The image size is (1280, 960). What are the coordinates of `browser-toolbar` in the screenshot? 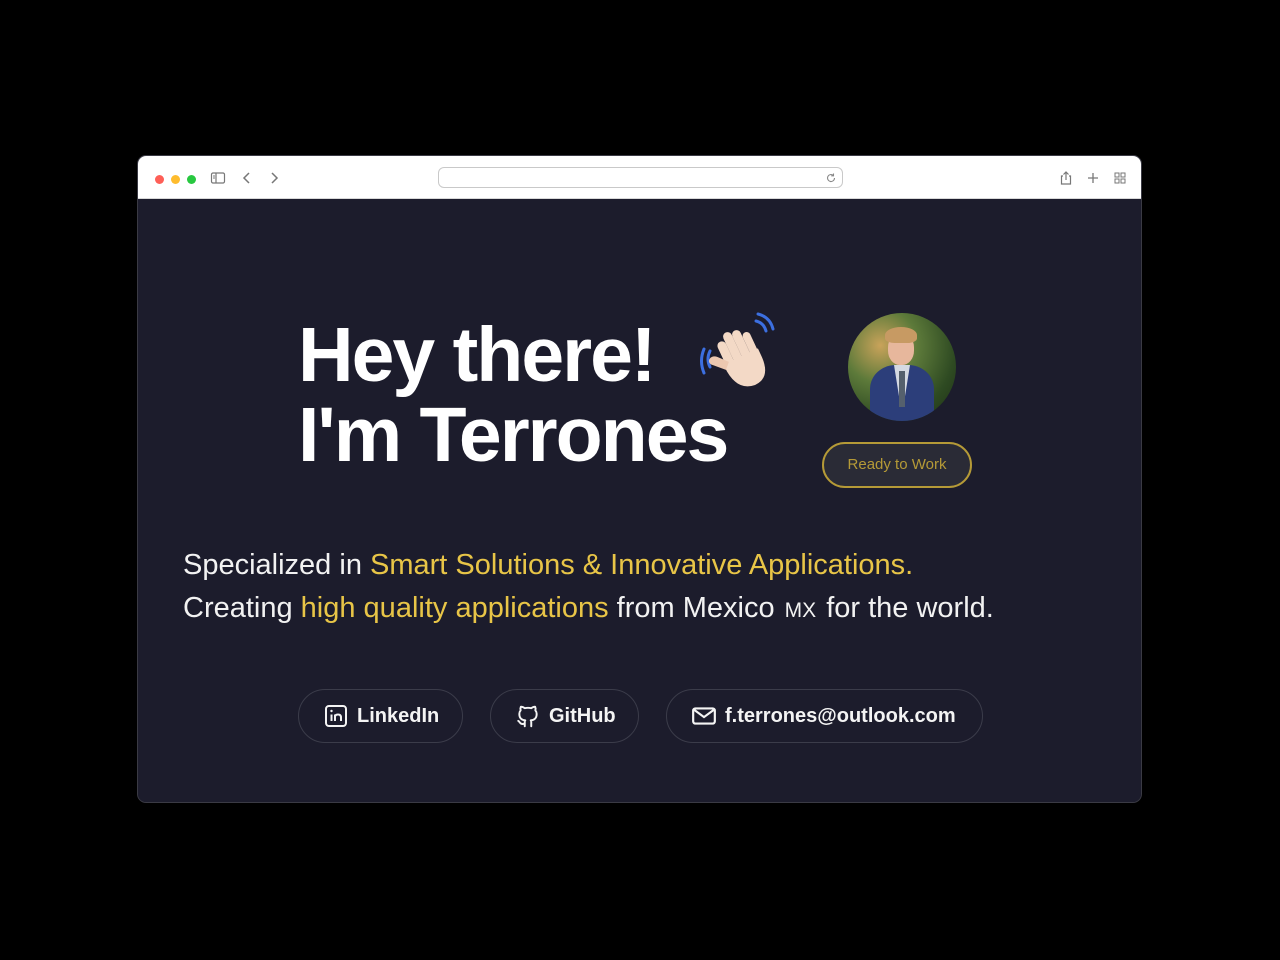 It's located at (639, 177).